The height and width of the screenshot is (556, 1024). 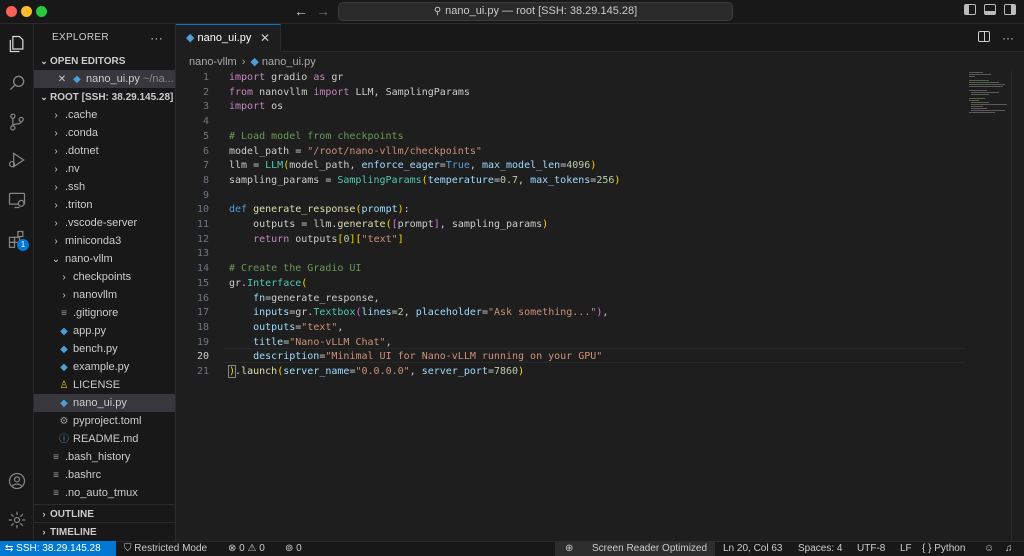 I want to click on tree-item: ≡ .no_auto_tmux, so click(x=104, y=493).